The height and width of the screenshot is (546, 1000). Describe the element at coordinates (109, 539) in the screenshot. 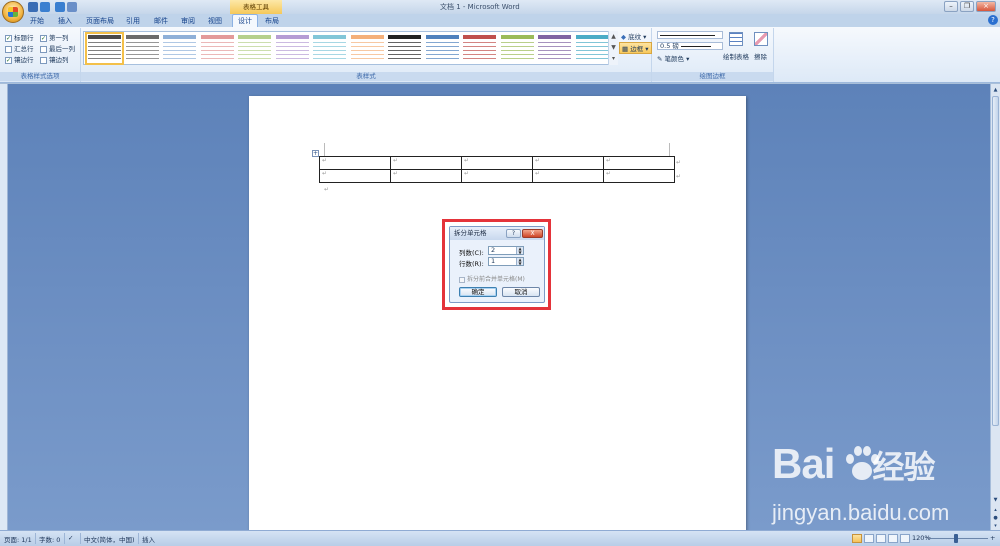

I see `language-indicator: 中文(简体，中国)` at that location.